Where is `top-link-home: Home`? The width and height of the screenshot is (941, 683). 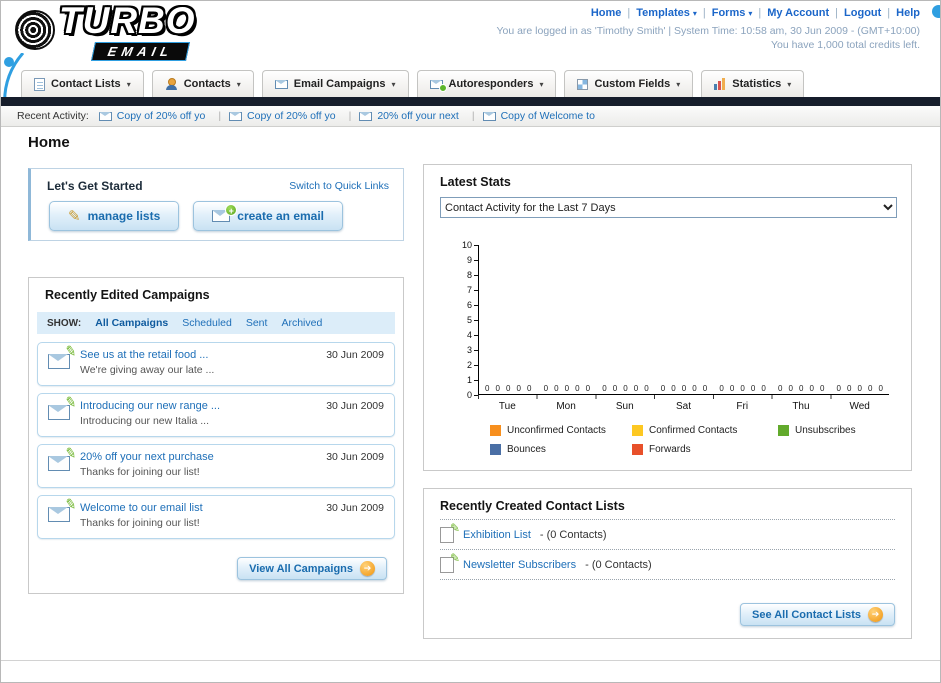 top-link-home: Home is located at coordinates (606, 13).